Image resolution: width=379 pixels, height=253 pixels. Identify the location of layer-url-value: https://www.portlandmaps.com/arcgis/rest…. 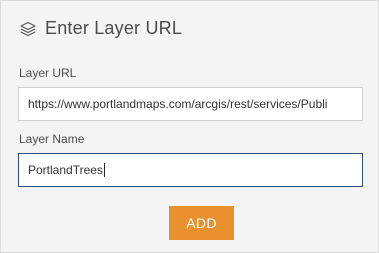
(178, 104).